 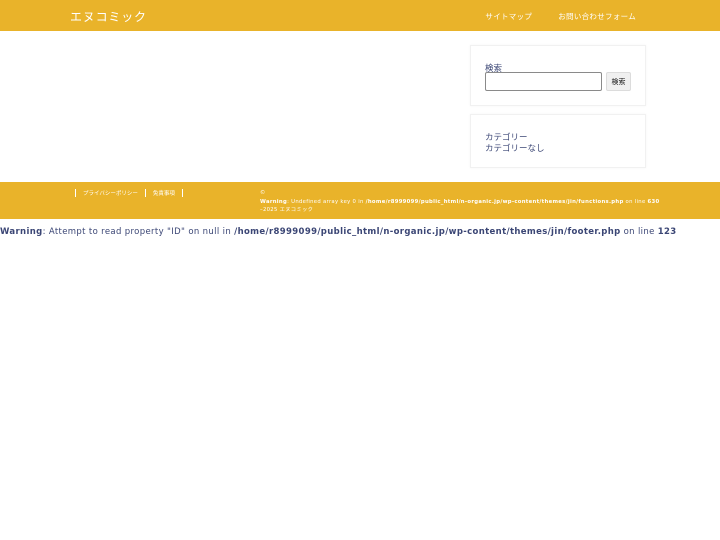 I want to click on site-title-link: エヌコミック, so click(x=108, y=16).